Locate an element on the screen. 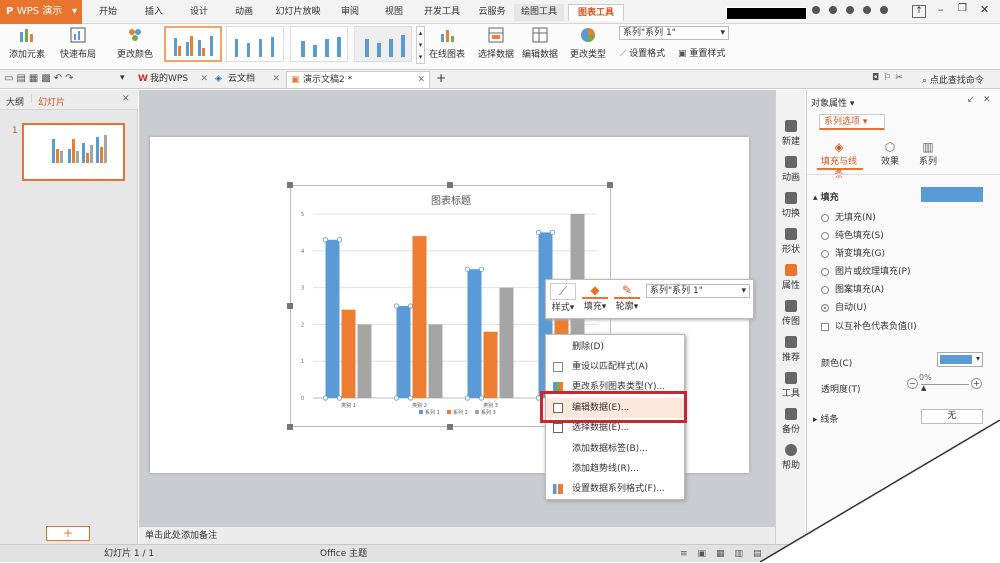  color-picker: ▾ is located at coordinates (960, 359).